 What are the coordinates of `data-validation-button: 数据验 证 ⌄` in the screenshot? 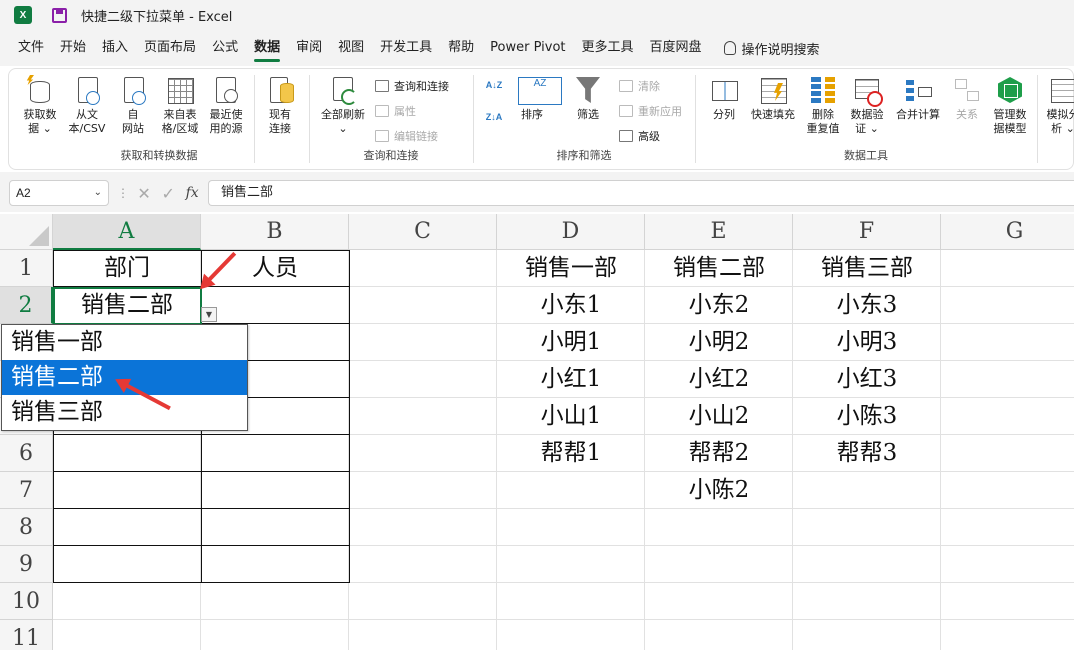 It's located at (867, 105).